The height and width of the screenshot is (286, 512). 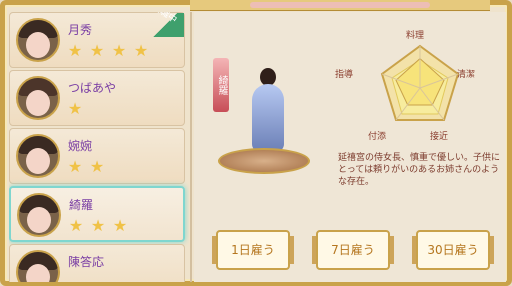 I want to click on star-rating: ★ ★ ★, so click(x=100, y=225).